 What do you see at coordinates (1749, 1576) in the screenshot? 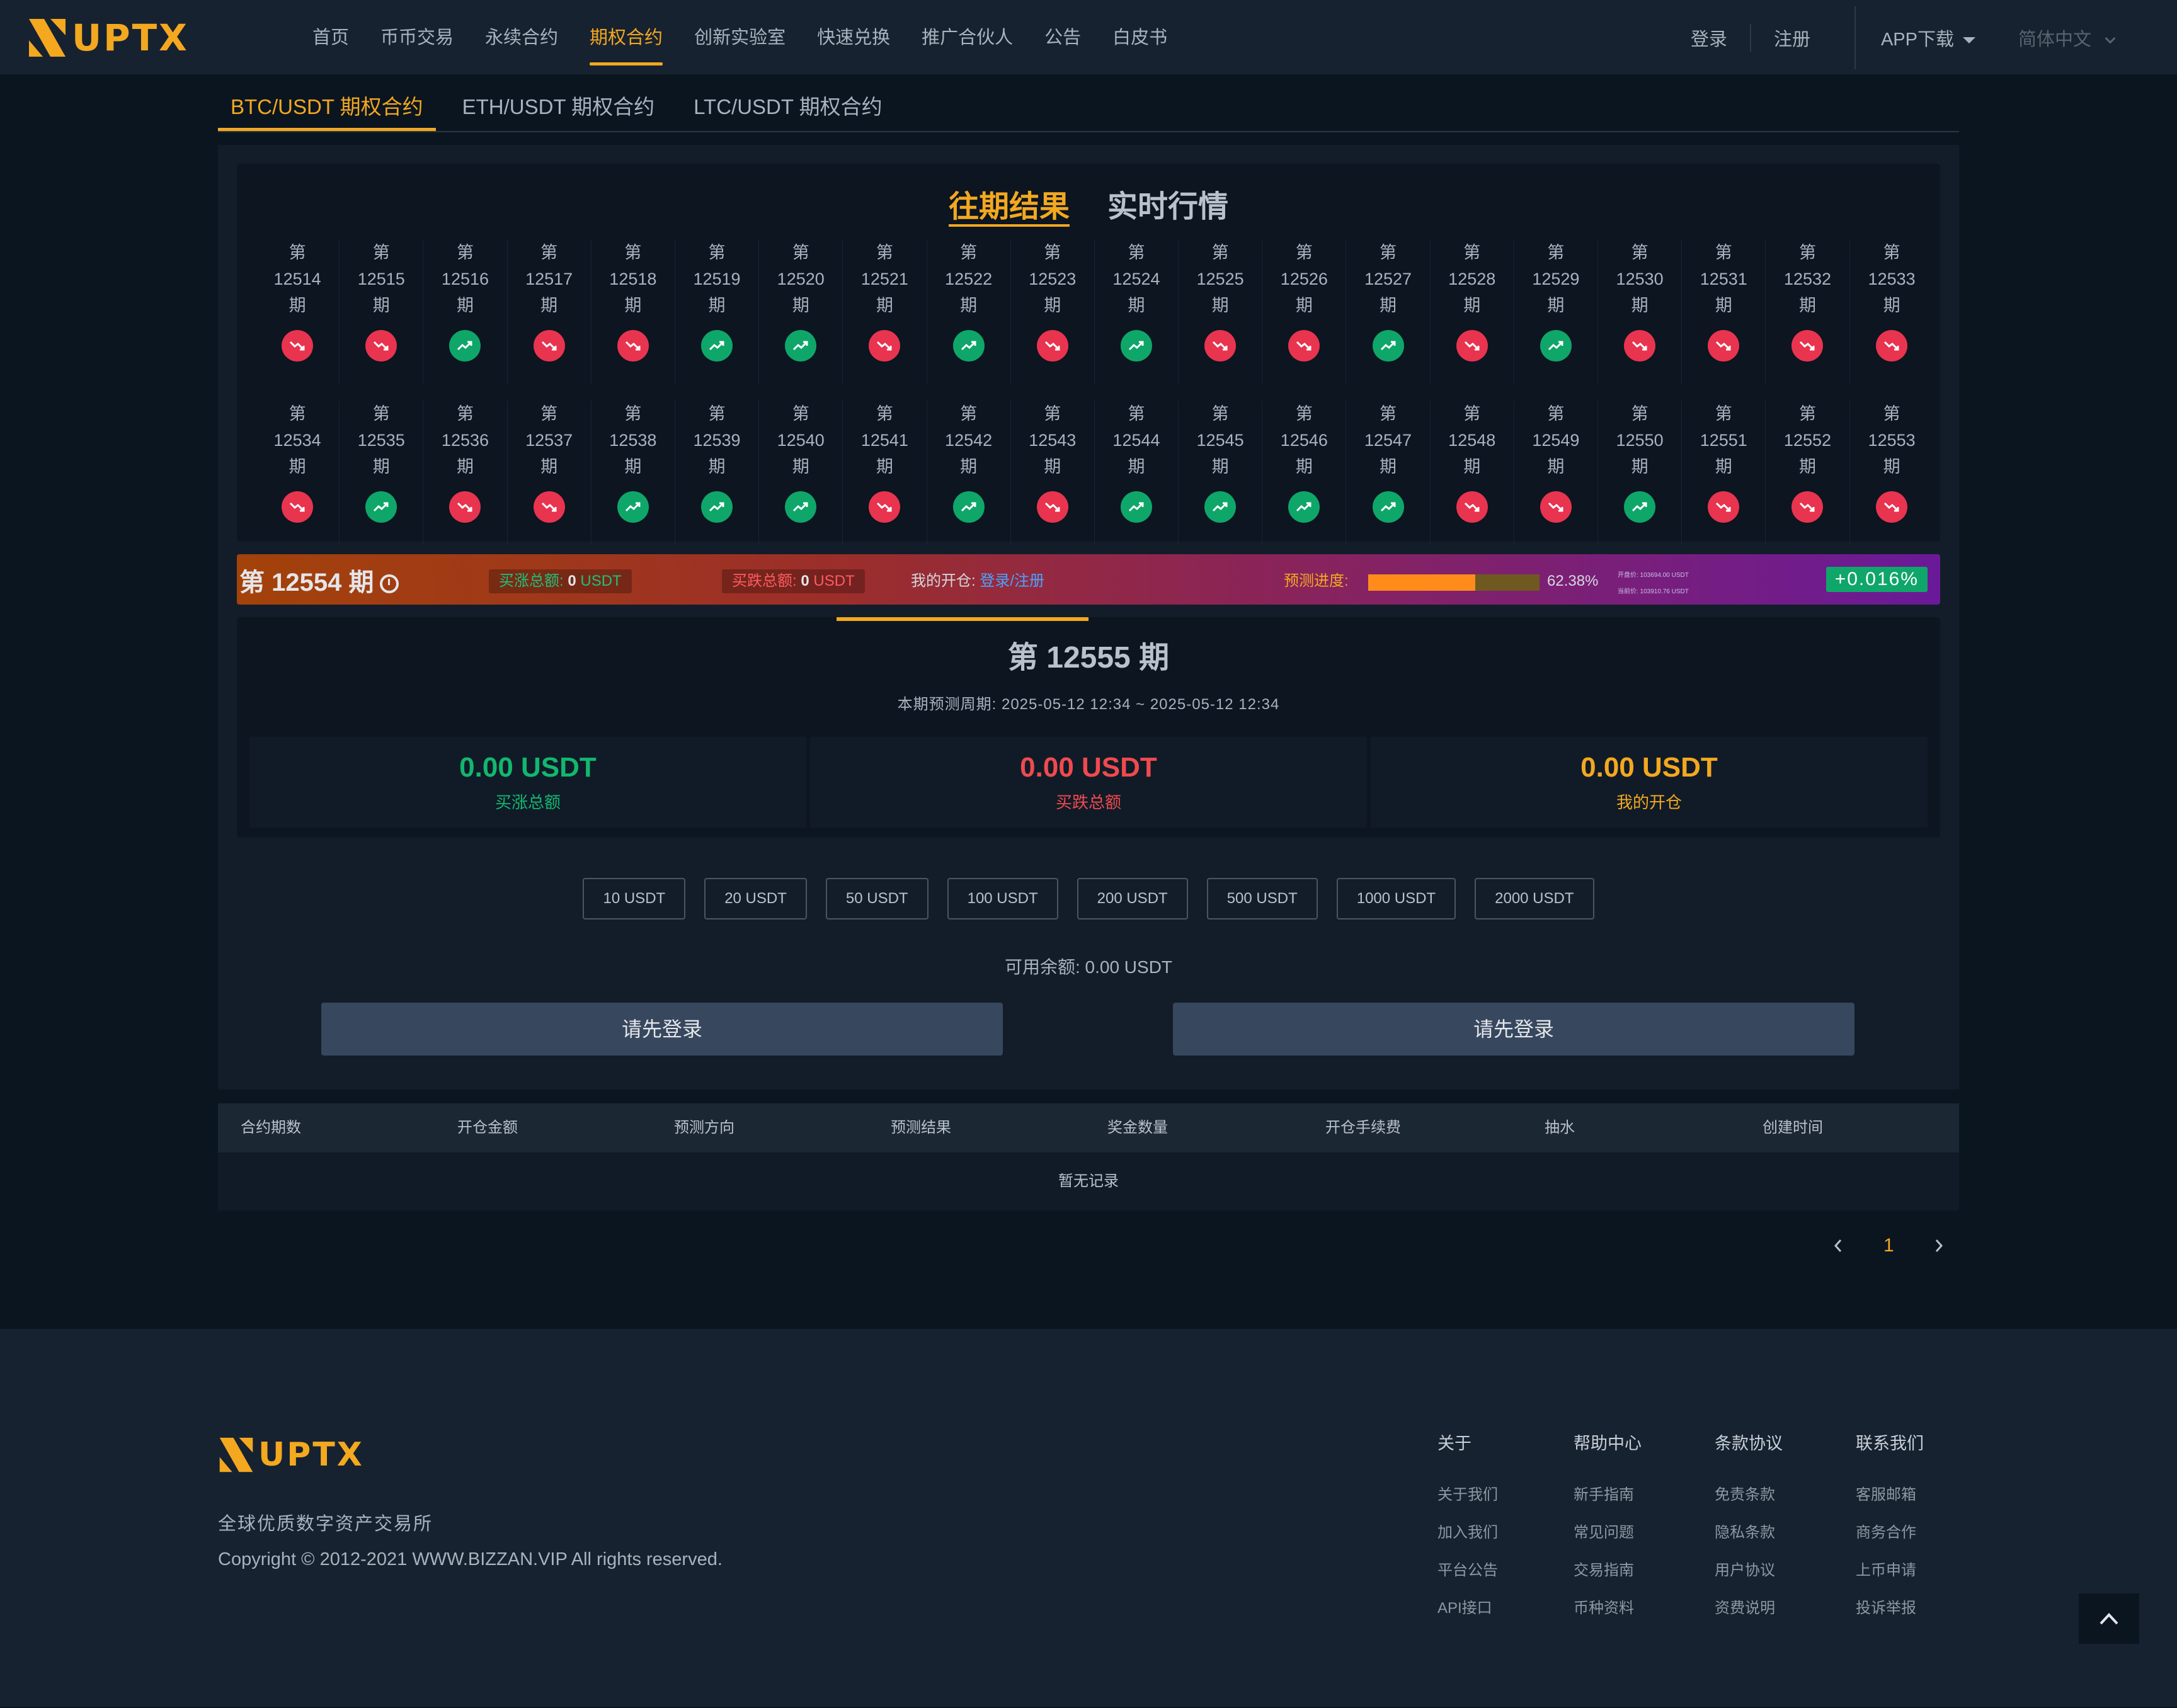
I see `footer-link: 用户协议` at bounding box center [1749, 1576].